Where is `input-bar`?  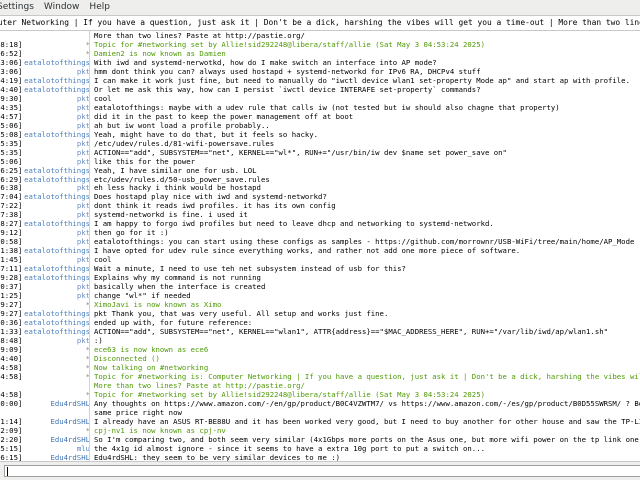 input-bar is located at coordinates (320, 470).